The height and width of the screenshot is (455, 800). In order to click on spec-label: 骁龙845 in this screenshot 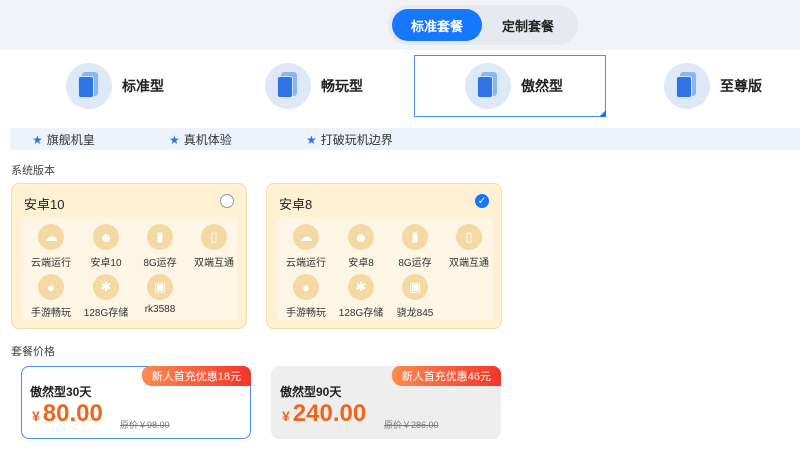, I will do `click(415, 313)`.